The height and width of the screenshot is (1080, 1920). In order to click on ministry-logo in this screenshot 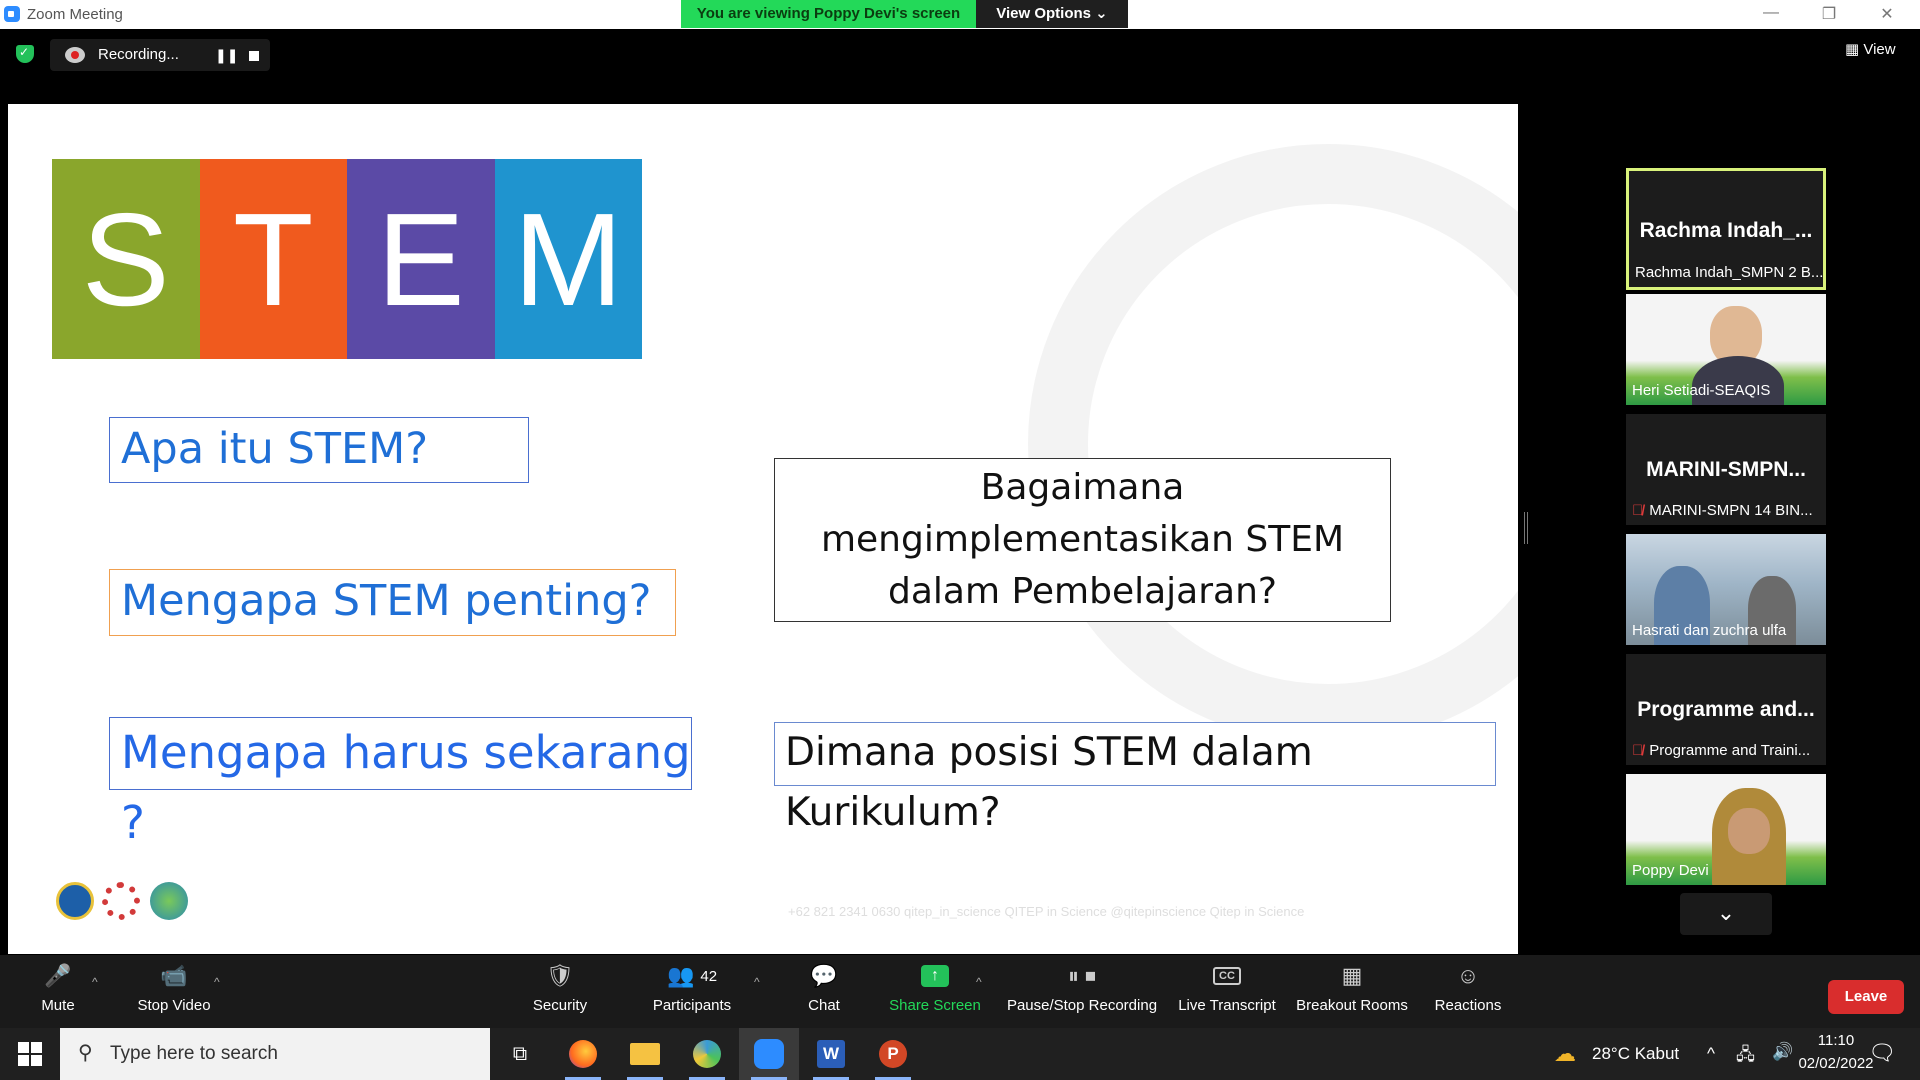, I will do `click(75, 901)`.